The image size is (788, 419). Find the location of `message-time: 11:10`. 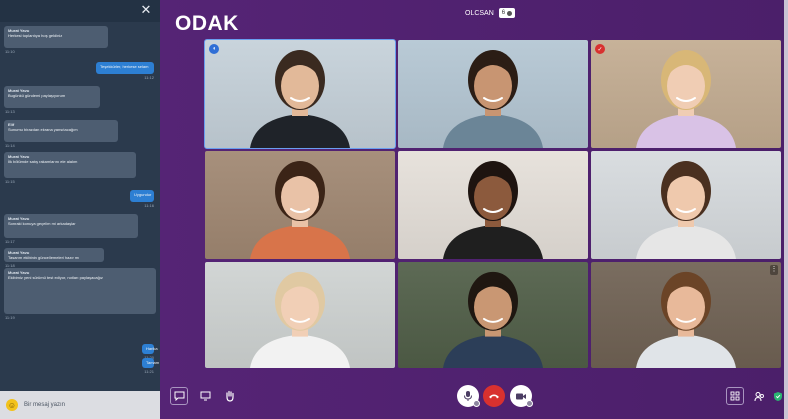

message-time: 11:10 is located at coordinates (10, 51).